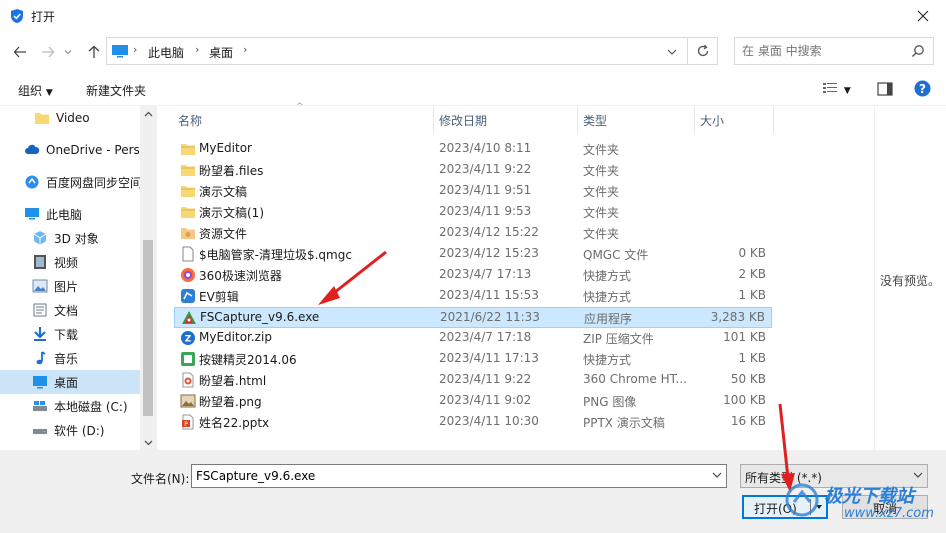  Describe the element at coordinates (70, 310) in the screenshot. I see `sidebar-item-documents: 文档` at that location.